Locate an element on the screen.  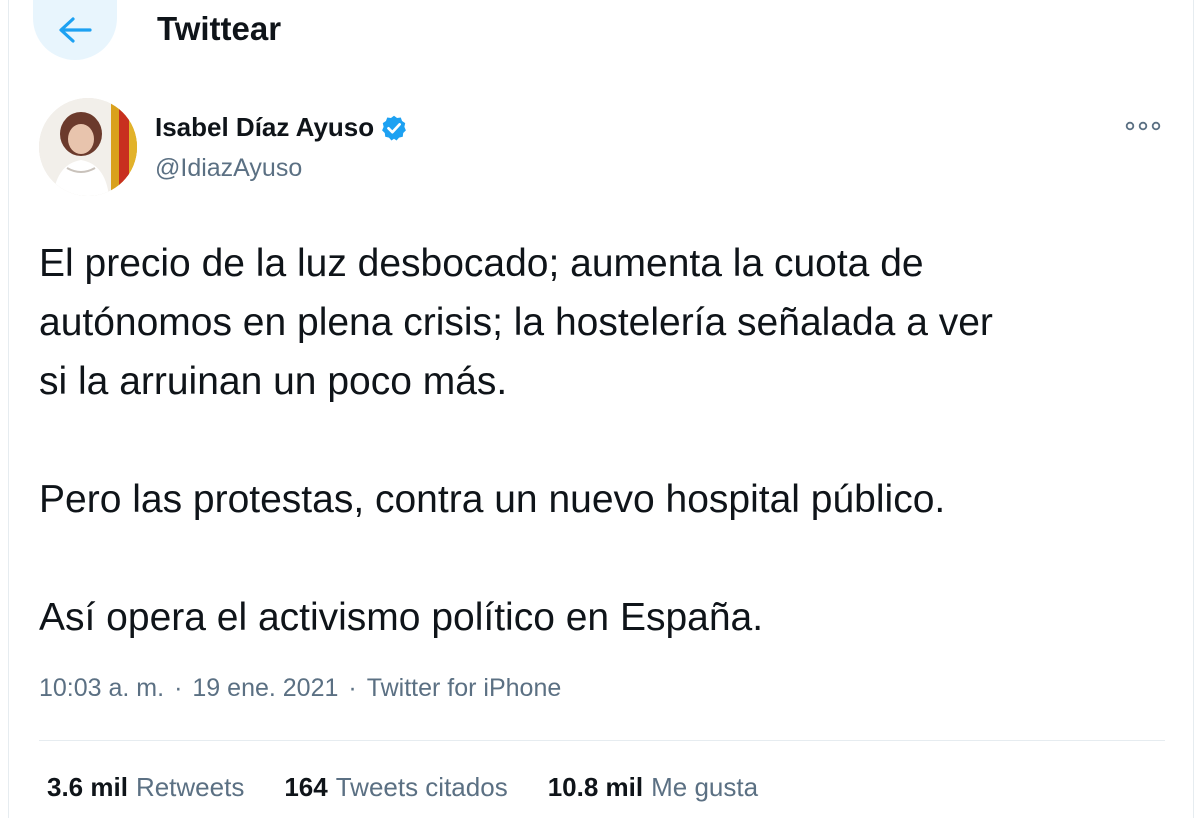
more-options-button is located at coordinates (1143, 126).